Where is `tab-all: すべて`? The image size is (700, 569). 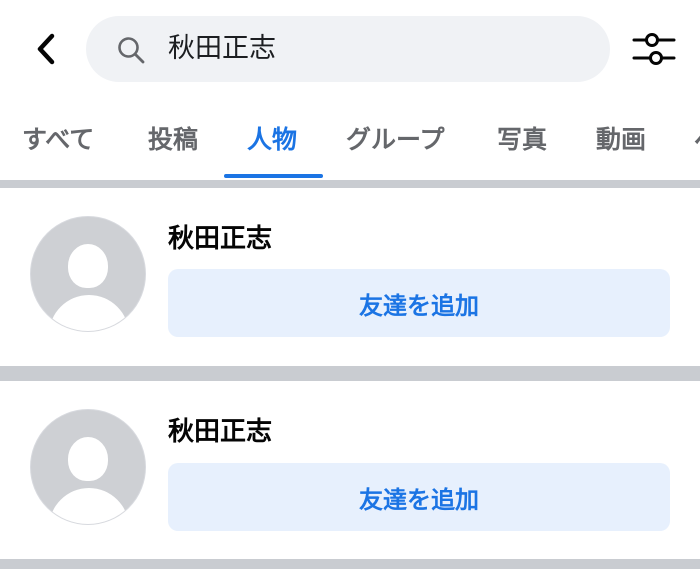
tab-all: すべて is located at coordinates (58, 140).